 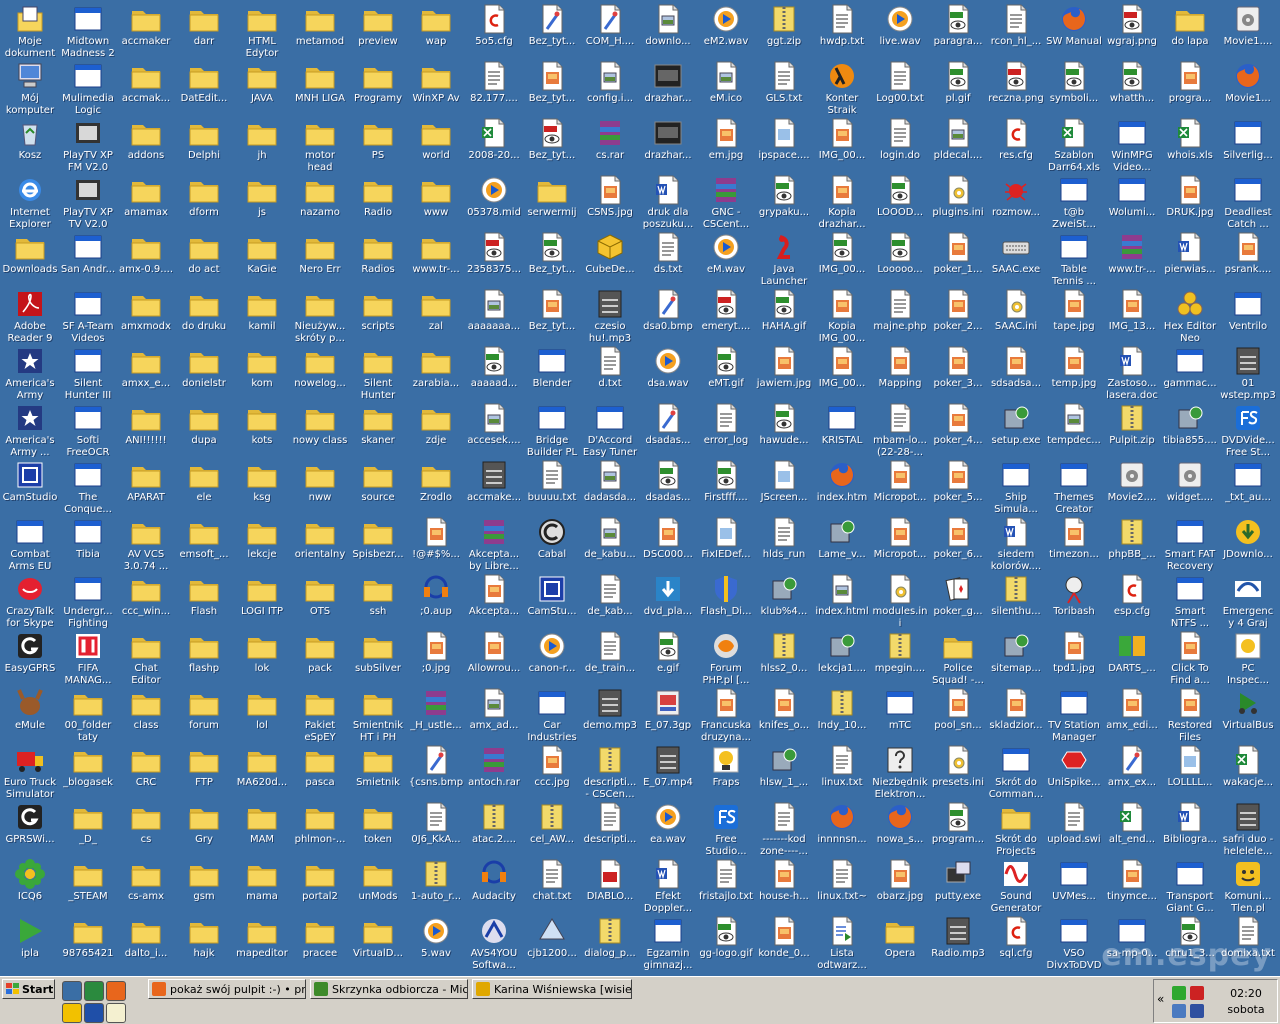 I want to click on desktop-icon: czesio hu!.mp3, so click(x=610, y=314).